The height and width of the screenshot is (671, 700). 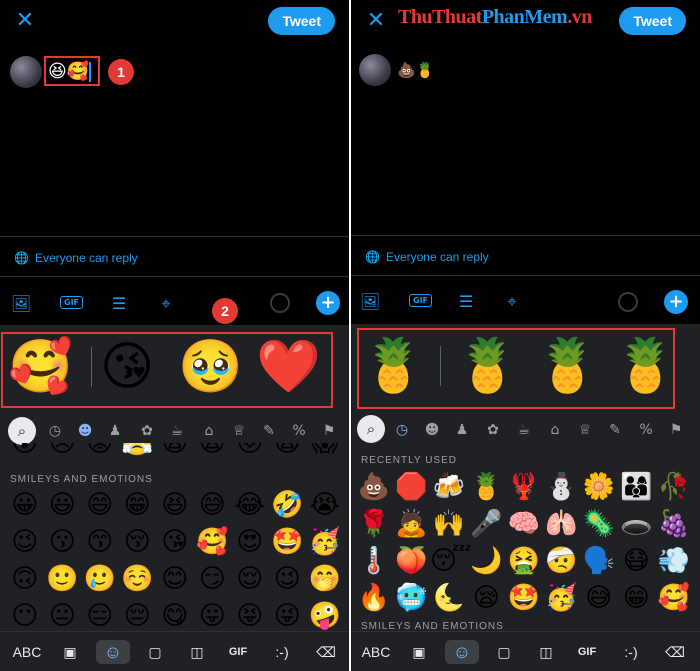 I want to click on emoji-key: 🤪, so click(x=325, y=616).